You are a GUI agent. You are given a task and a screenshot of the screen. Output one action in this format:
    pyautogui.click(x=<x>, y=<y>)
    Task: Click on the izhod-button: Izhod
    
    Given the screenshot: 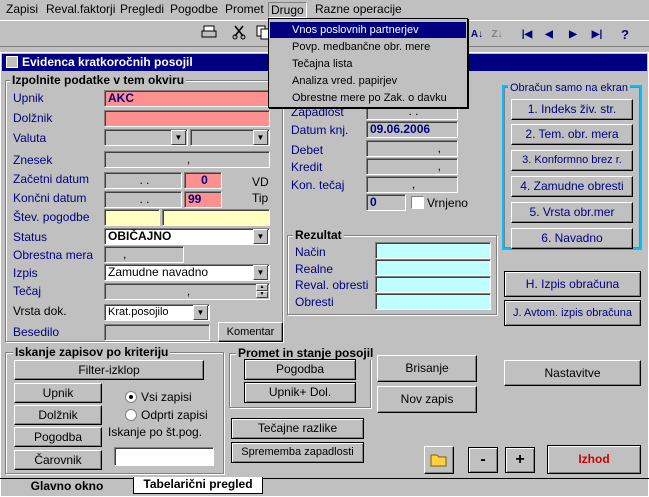 What is the action you would take?
    pyautogui.click(x=594, y=459)
    